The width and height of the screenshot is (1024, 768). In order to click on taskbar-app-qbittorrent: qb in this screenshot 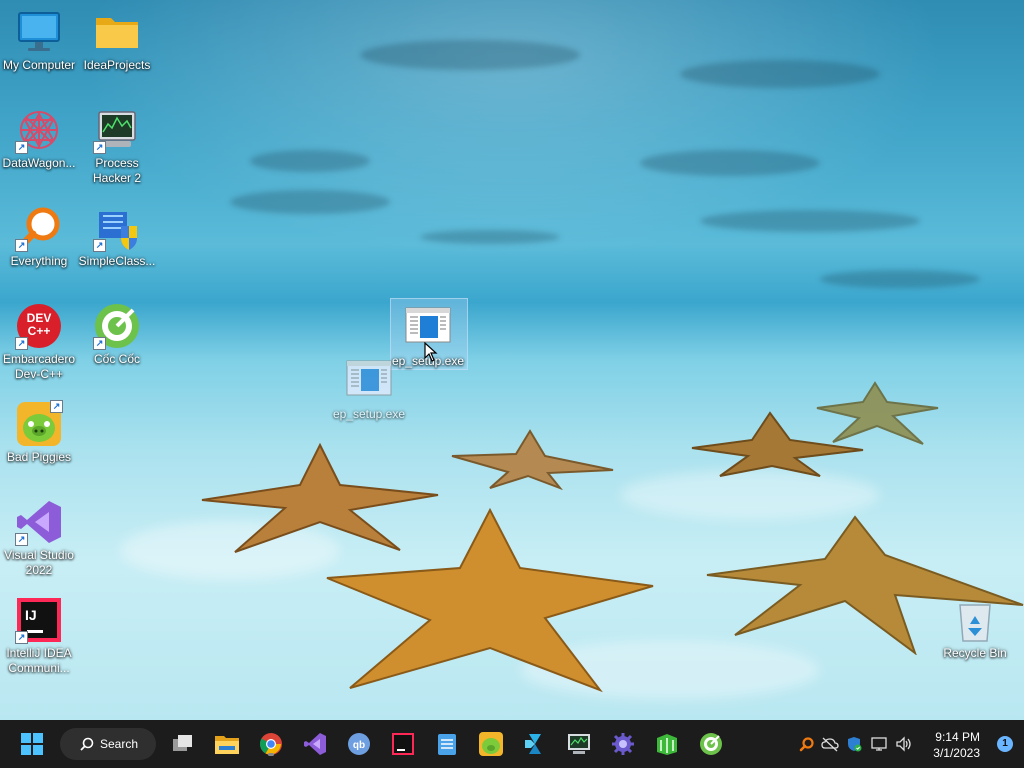, I will do `click(359, 744)`.